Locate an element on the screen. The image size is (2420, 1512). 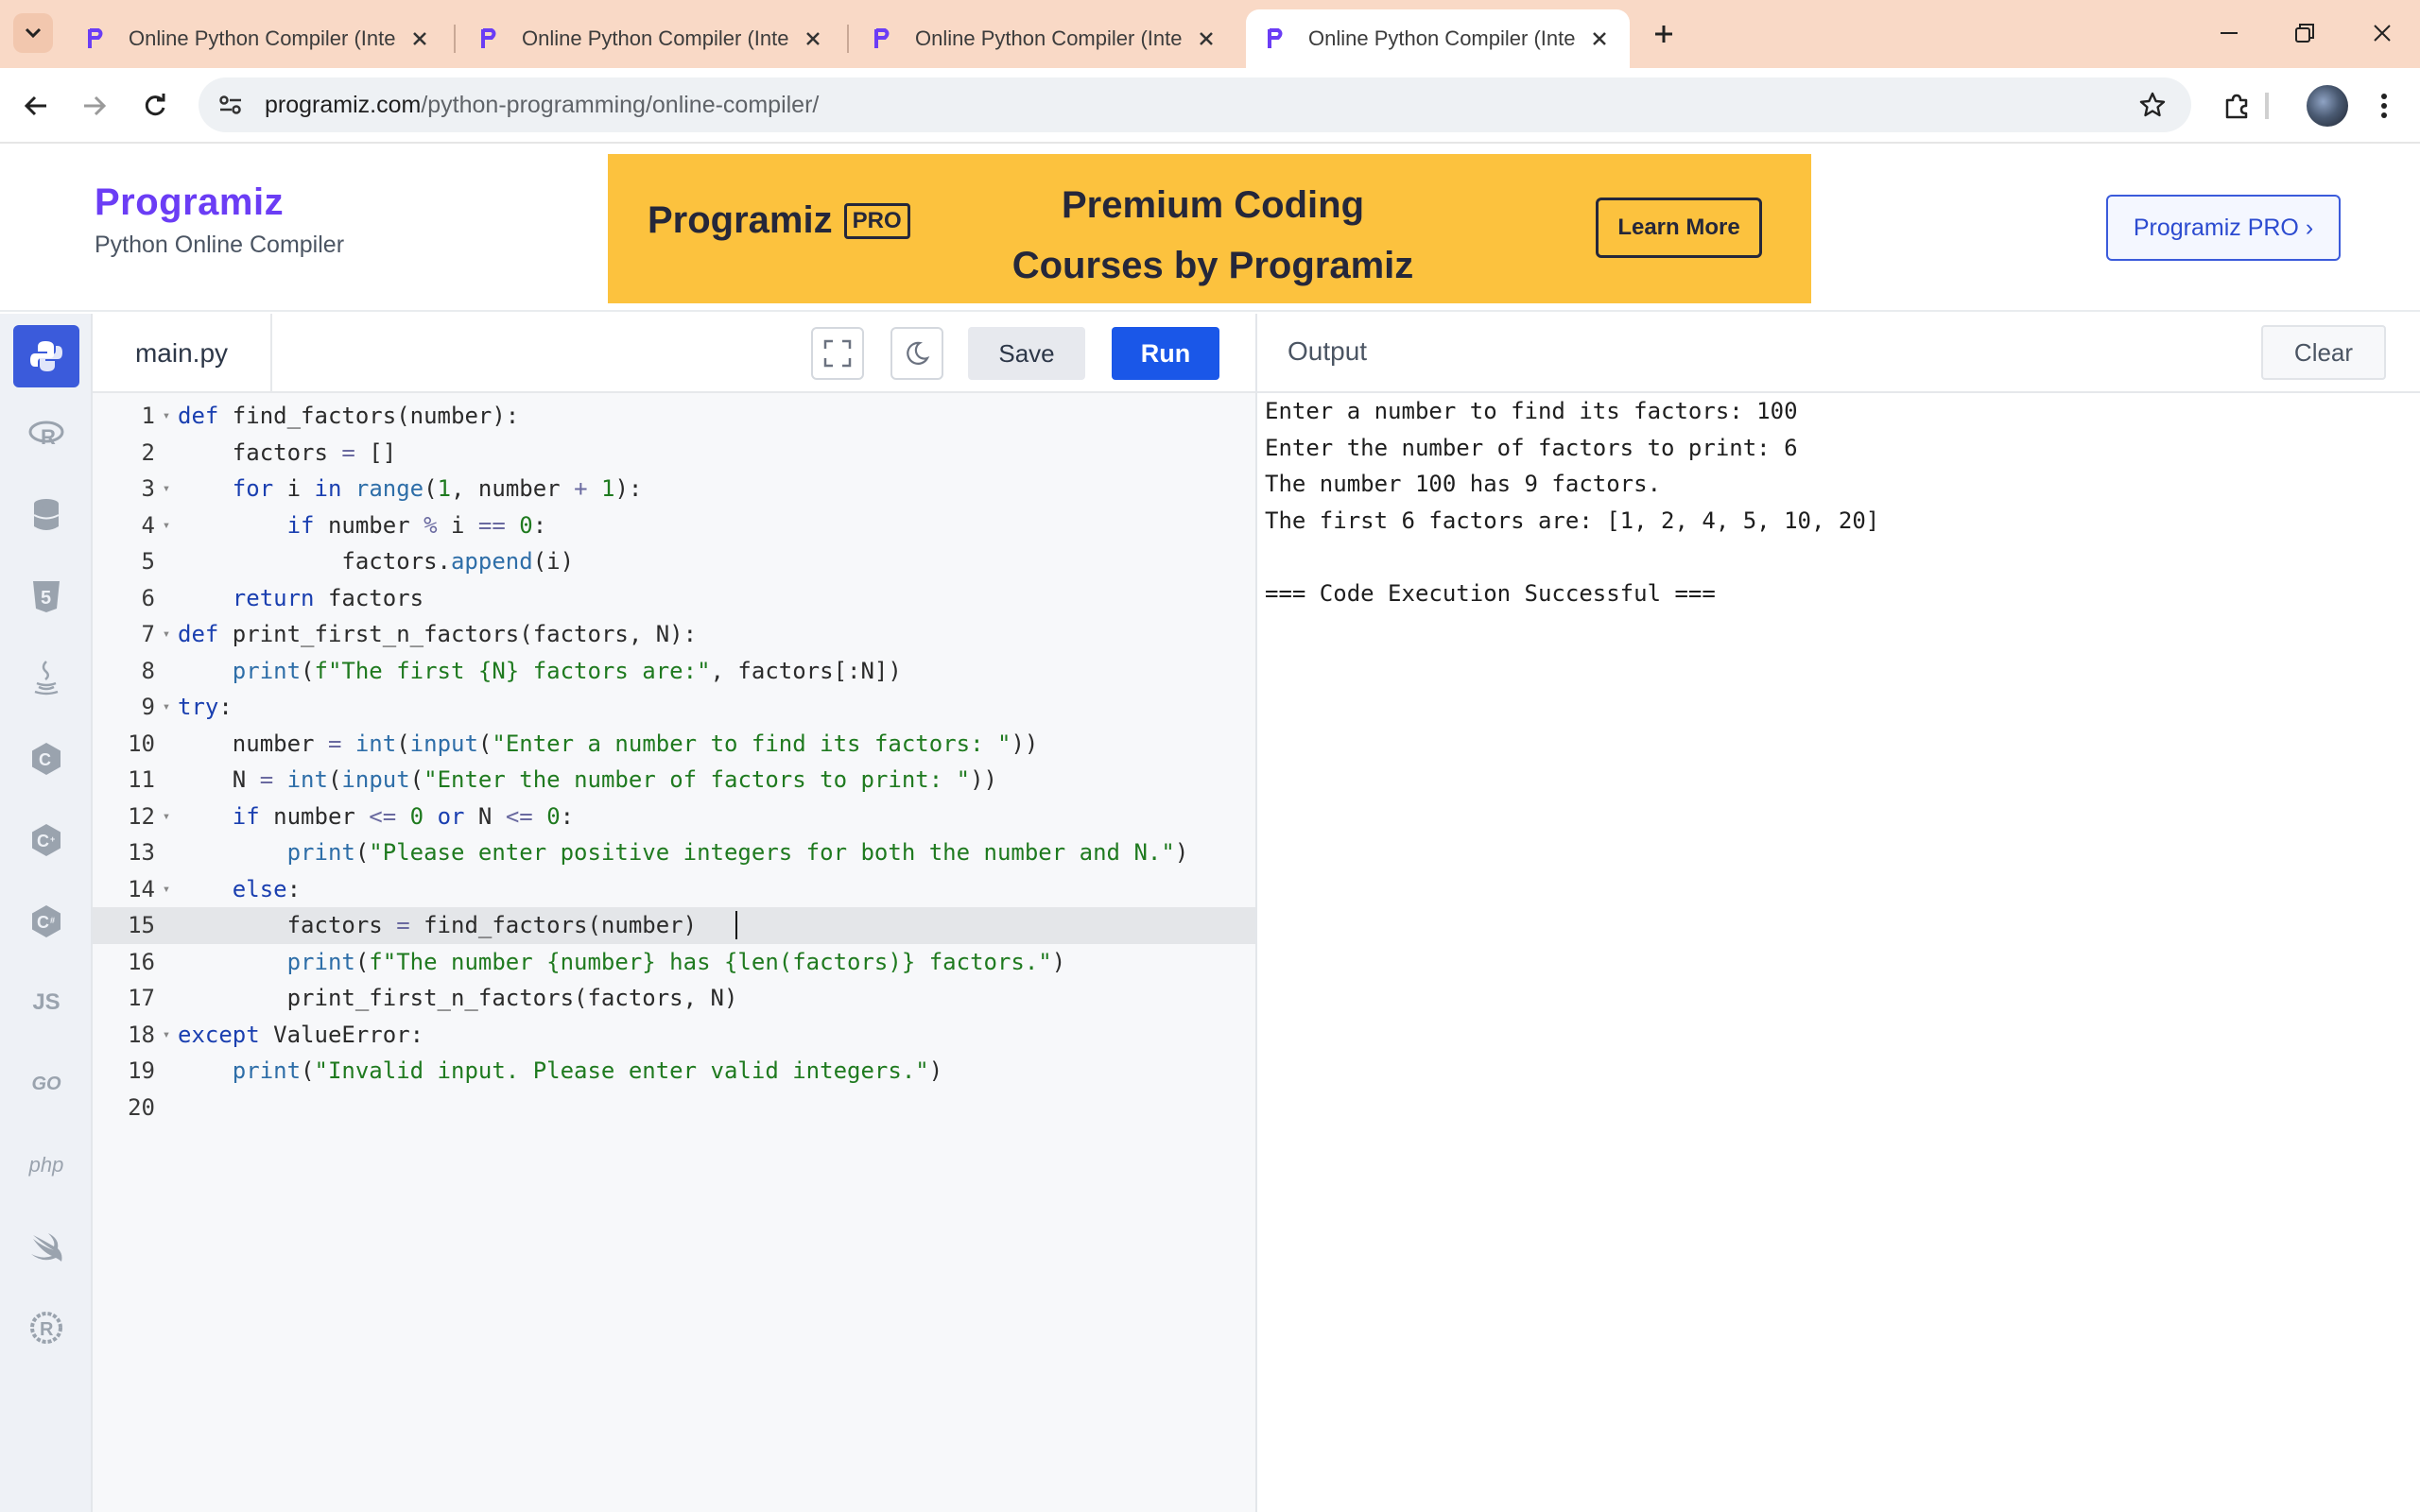
theme-toggle-button is located at coordinates (916, 353).